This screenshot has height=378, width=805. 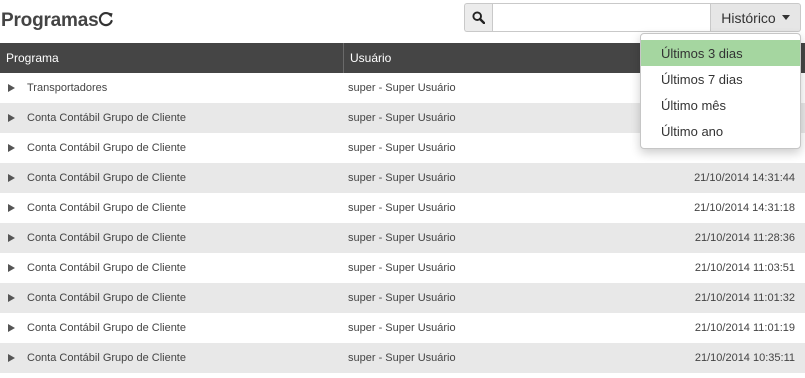 I want to click on program-name: Transportadores, so click(x=67, y=88).